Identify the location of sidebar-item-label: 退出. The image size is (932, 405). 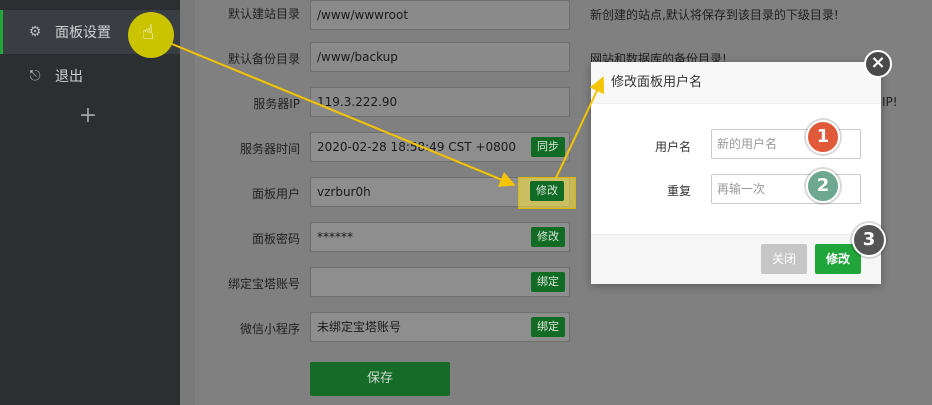
(69, 77).